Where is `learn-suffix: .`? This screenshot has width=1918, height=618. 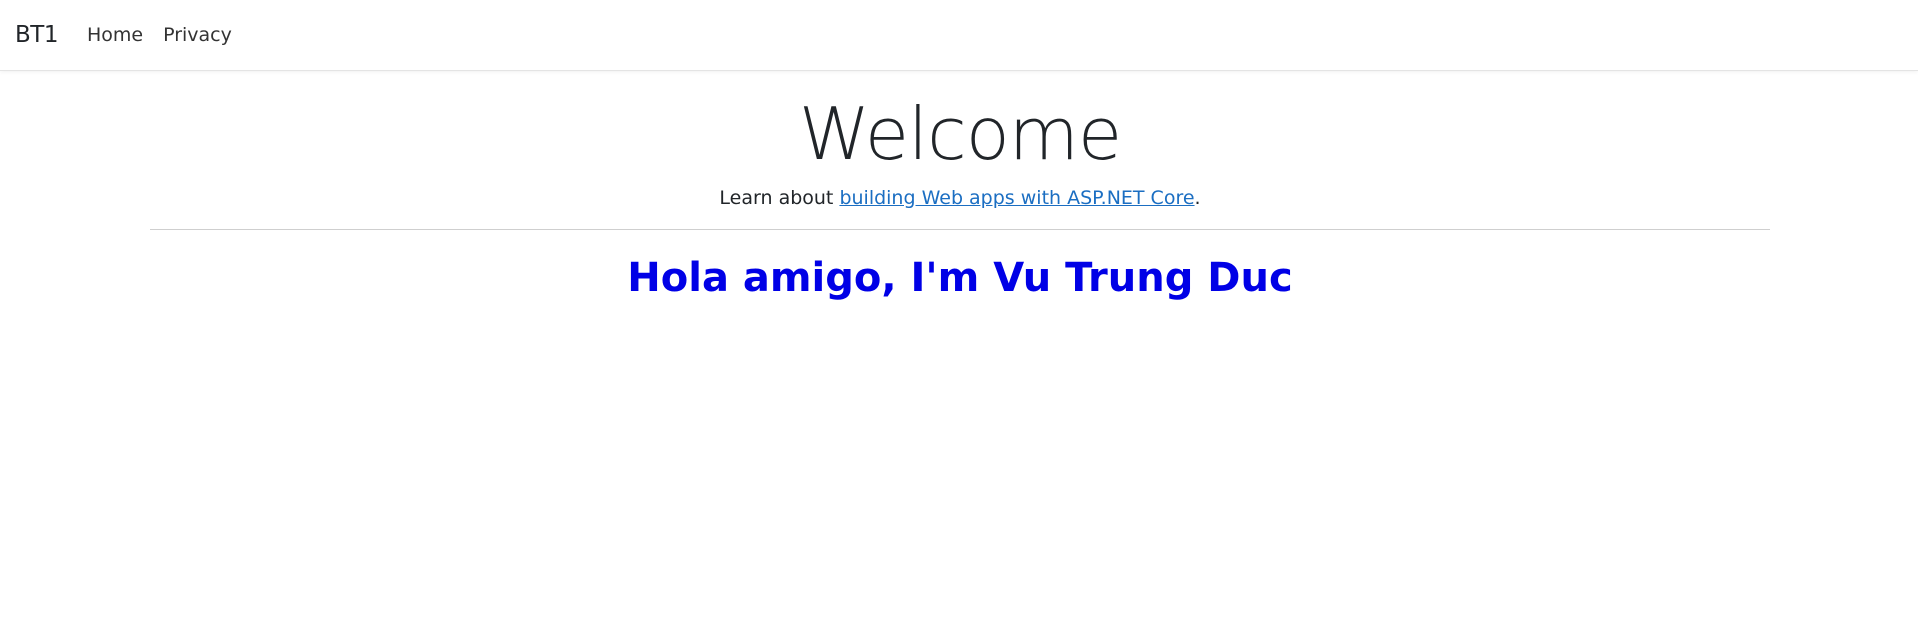 learn-suffix: . is located at coordinates (1197, 198).